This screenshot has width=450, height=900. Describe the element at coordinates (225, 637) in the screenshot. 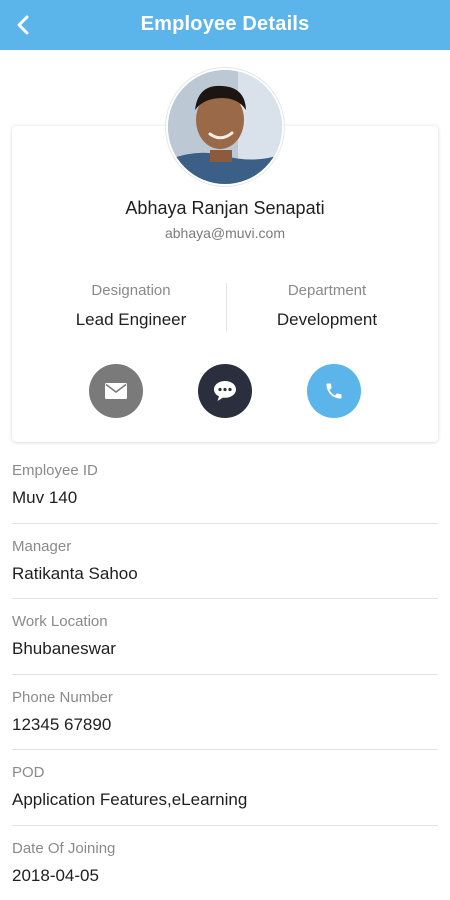

I see `detail-row-work-location: Work Location Bhubaneswar` at that location.